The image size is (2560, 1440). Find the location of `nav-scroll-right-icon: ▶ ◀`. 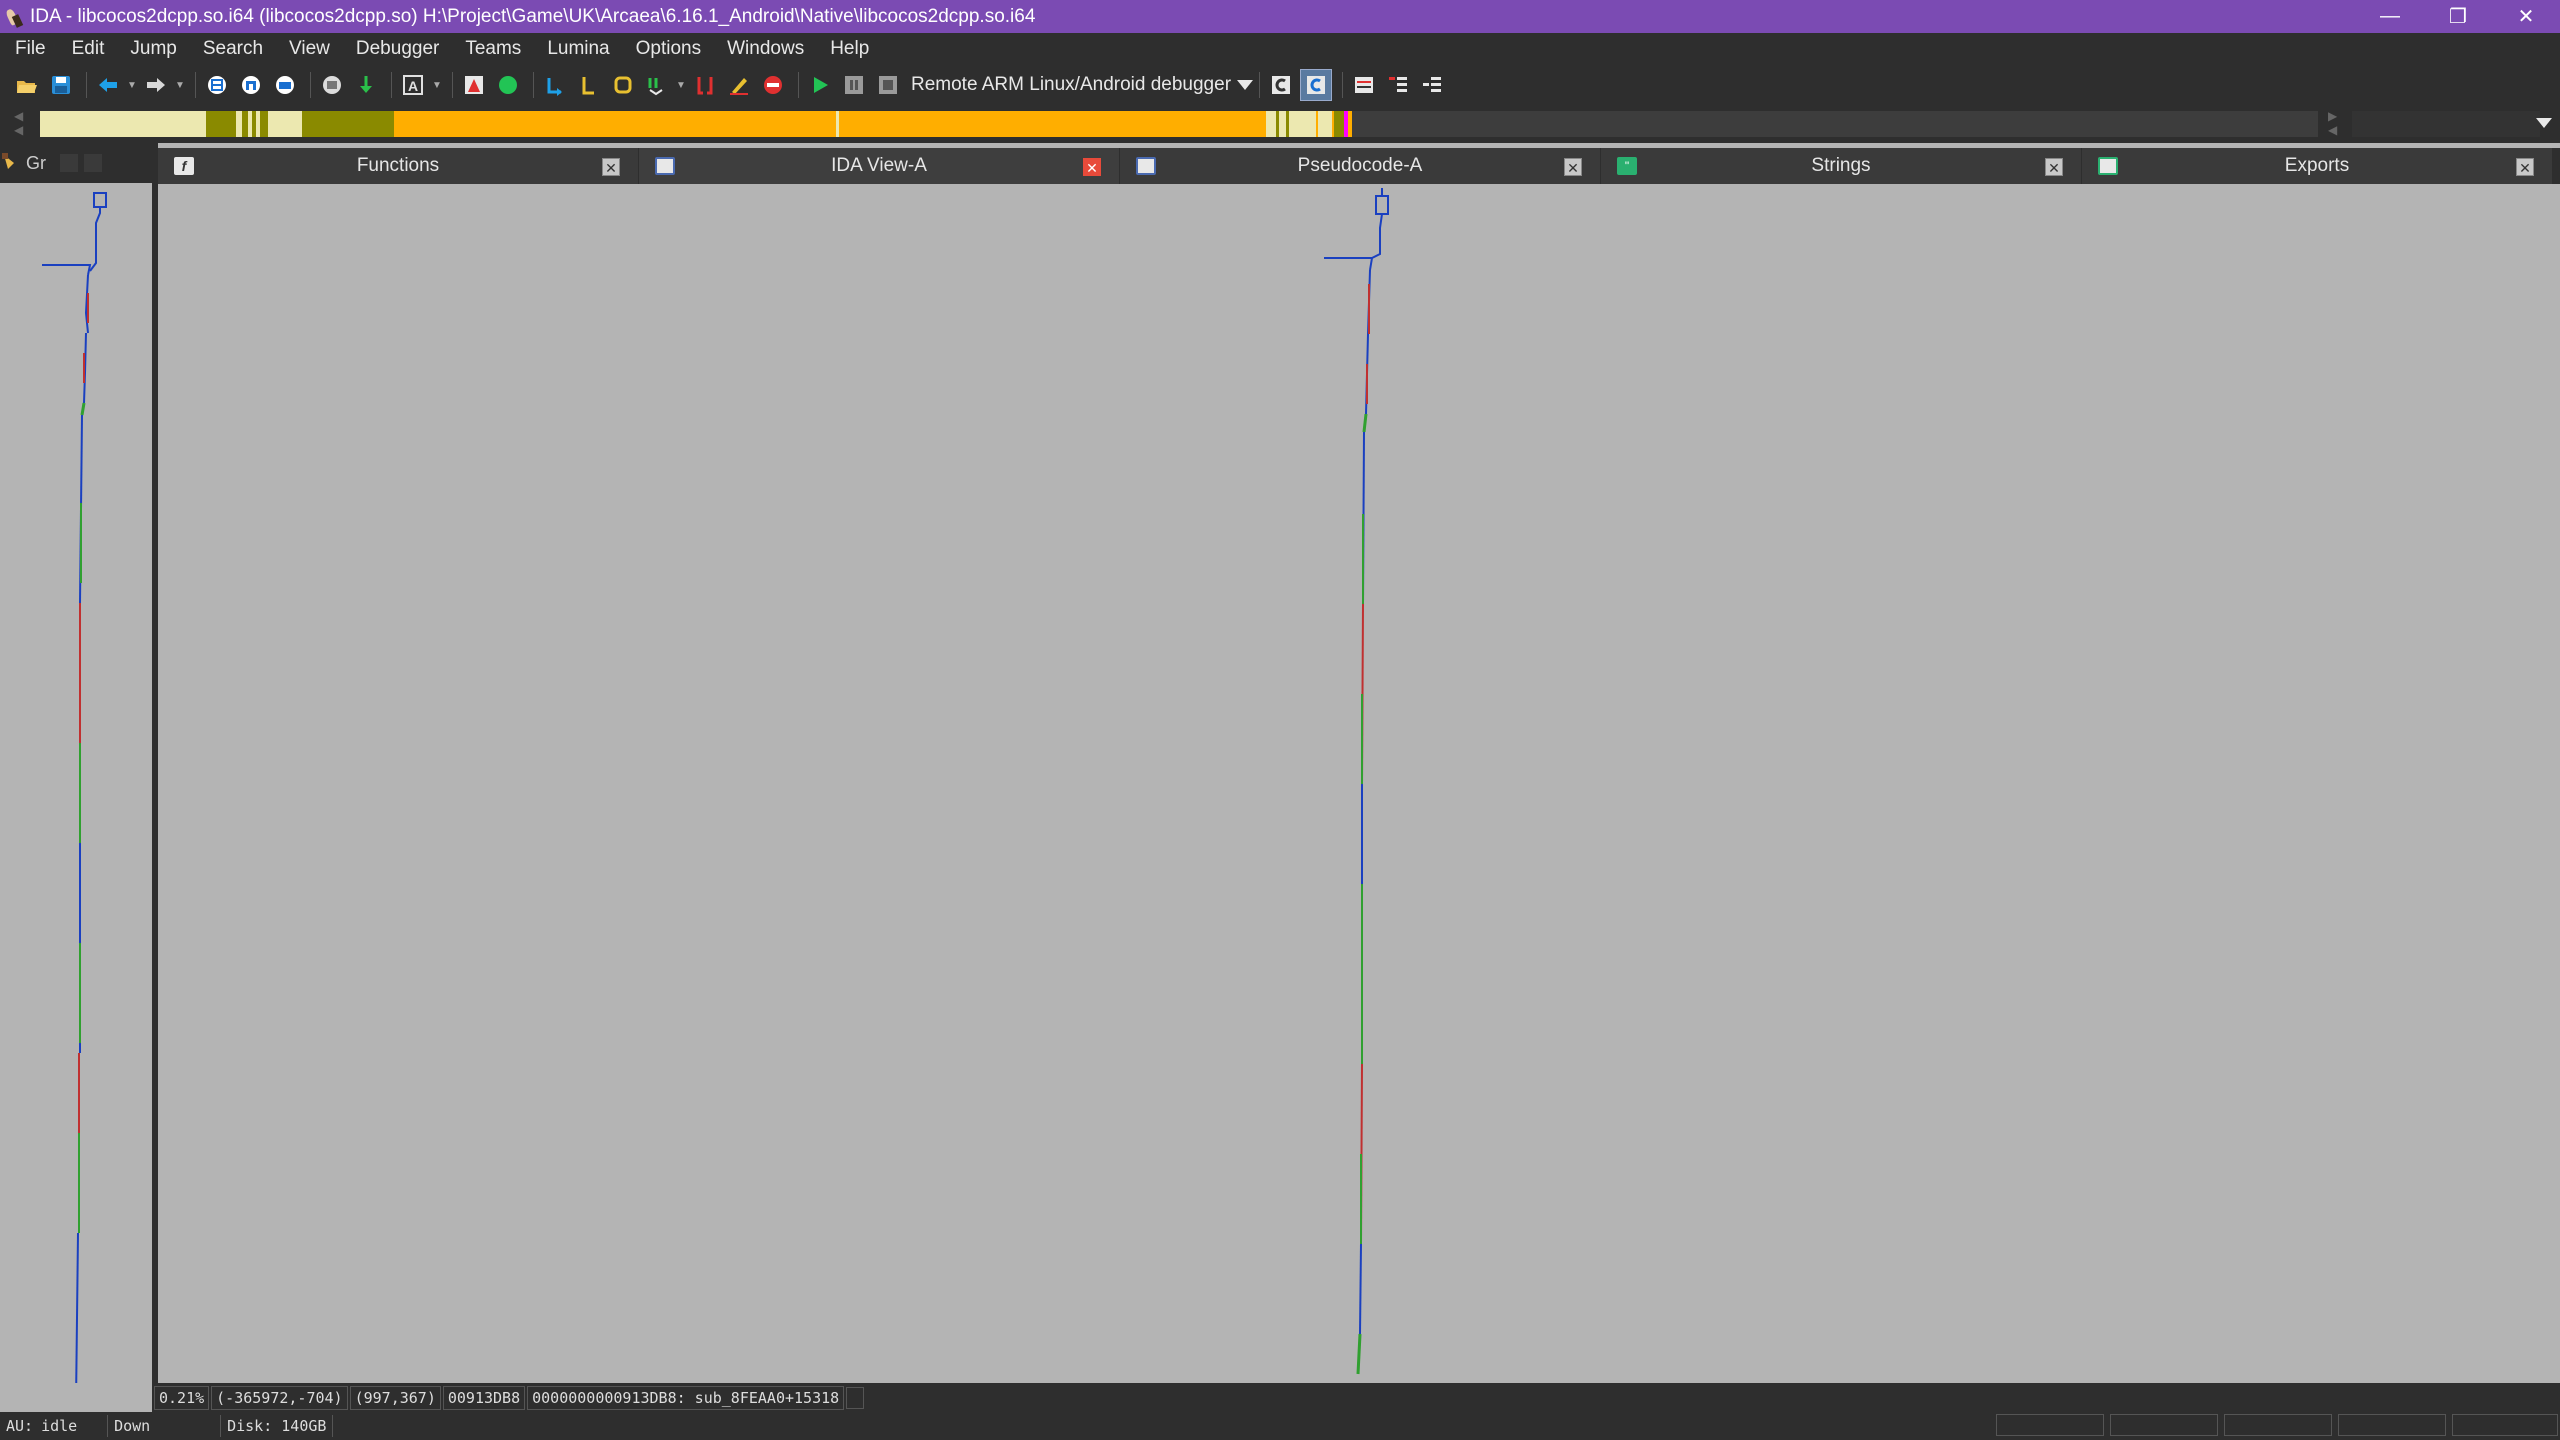

nav-scroll-right-icon: ▶ ◀ is located at coordinates (2332, 123).